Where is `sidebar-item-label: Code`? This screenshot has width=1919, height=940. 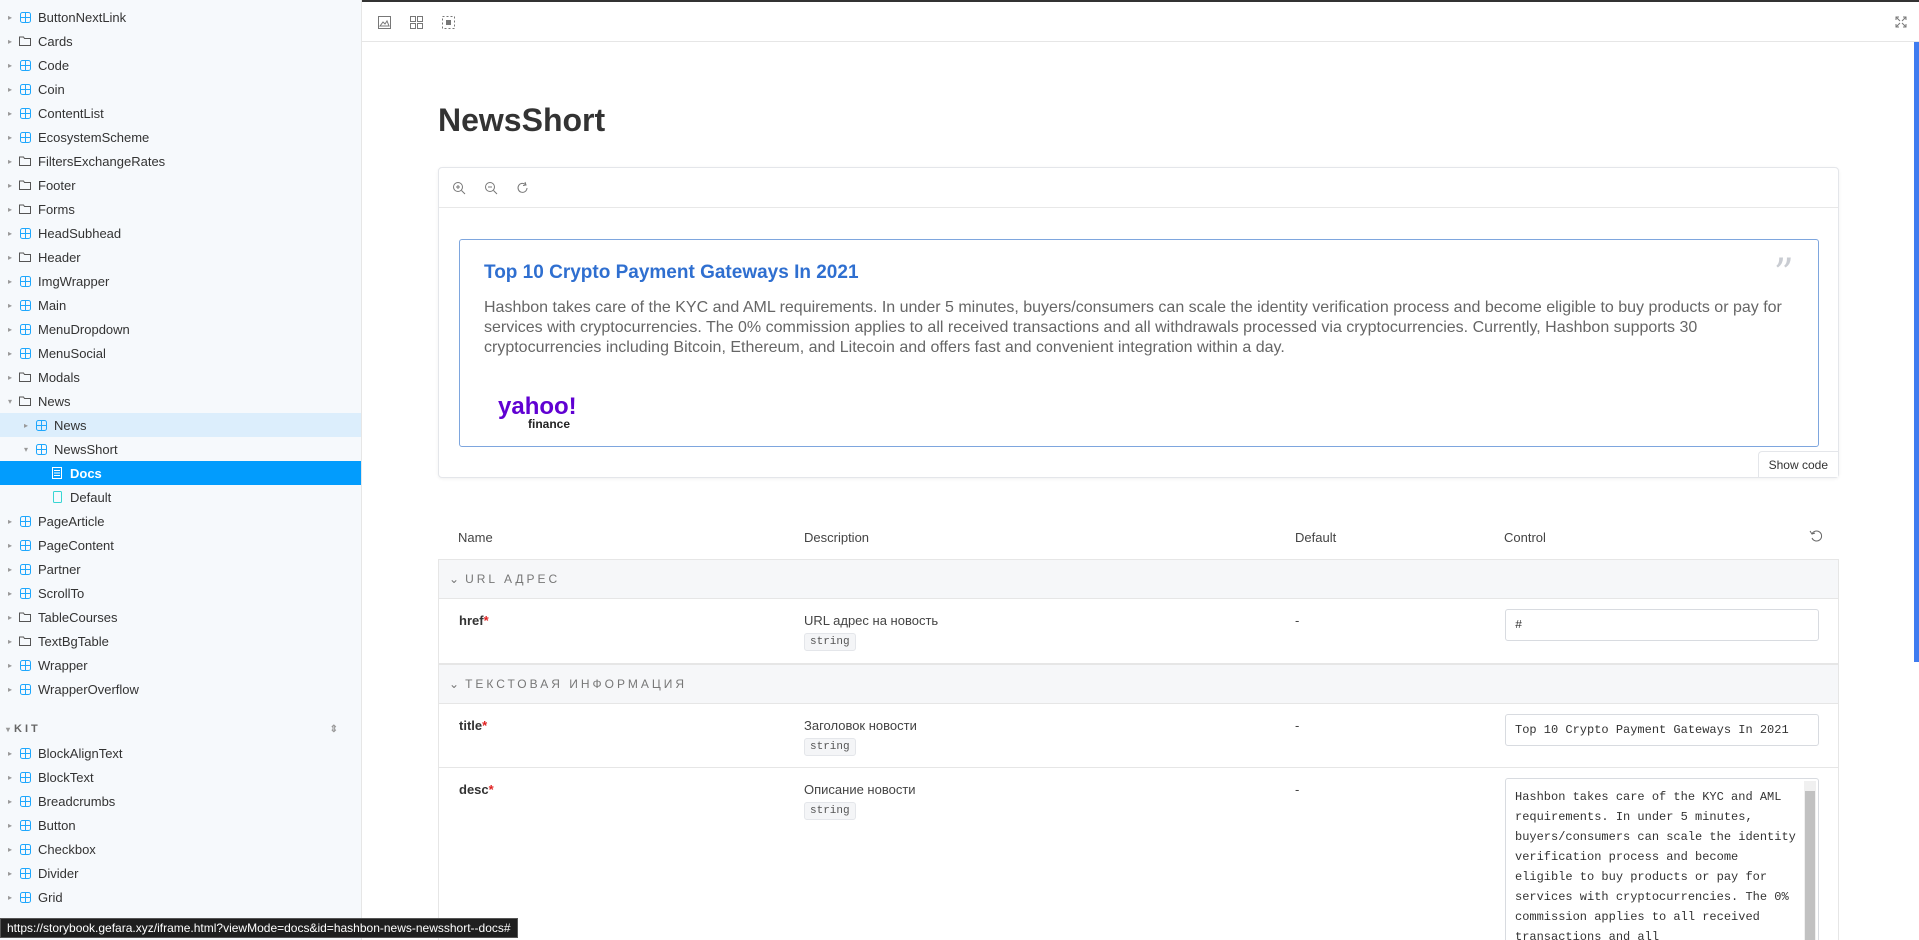
sidebar-item-label: Code is located at coordinates (54, 65).